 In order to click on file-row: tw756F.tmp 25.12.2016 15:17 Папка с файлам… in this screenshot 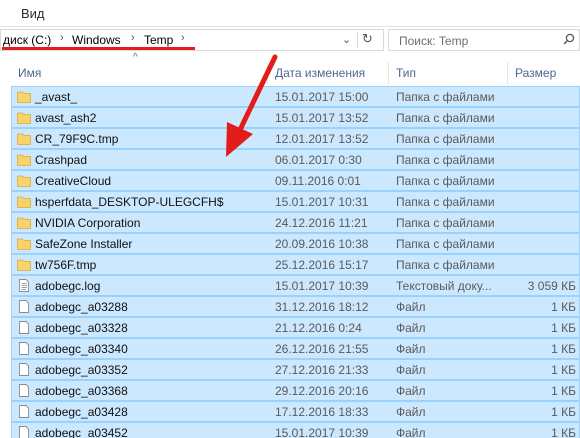, I will do `click(295, 264)`.